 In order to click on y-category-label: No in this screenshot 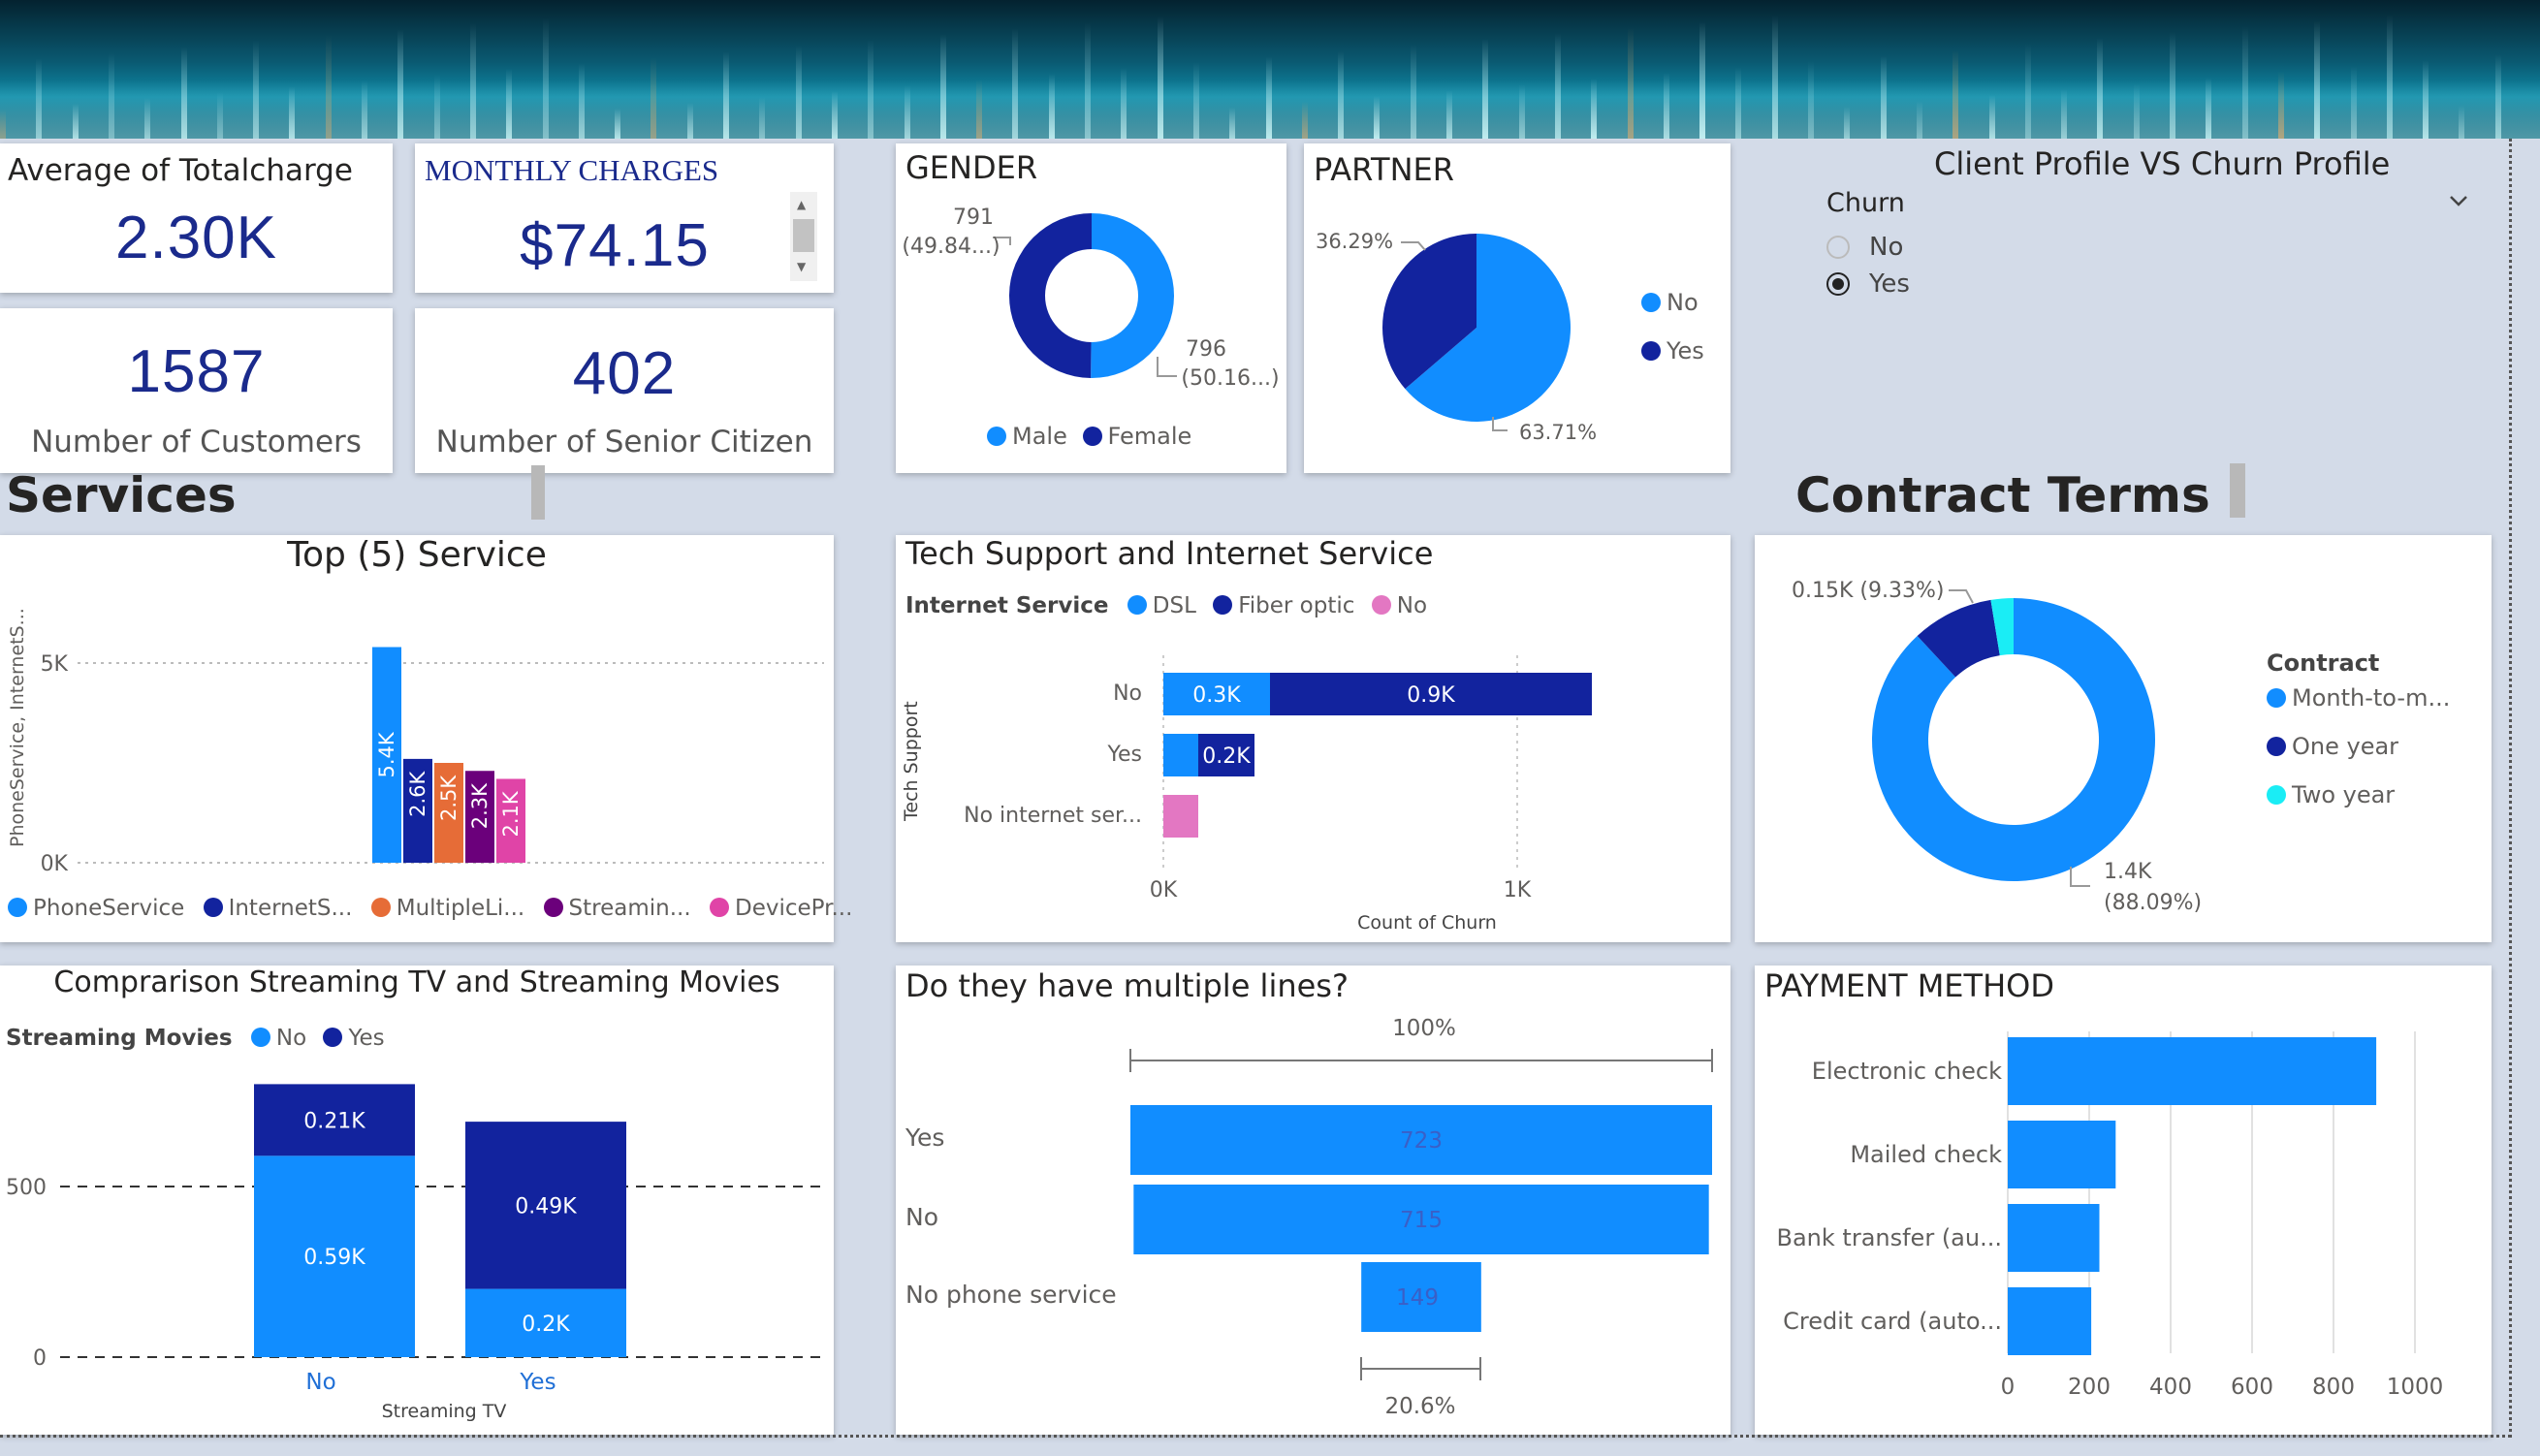, I will do `click(921, 1217)`.